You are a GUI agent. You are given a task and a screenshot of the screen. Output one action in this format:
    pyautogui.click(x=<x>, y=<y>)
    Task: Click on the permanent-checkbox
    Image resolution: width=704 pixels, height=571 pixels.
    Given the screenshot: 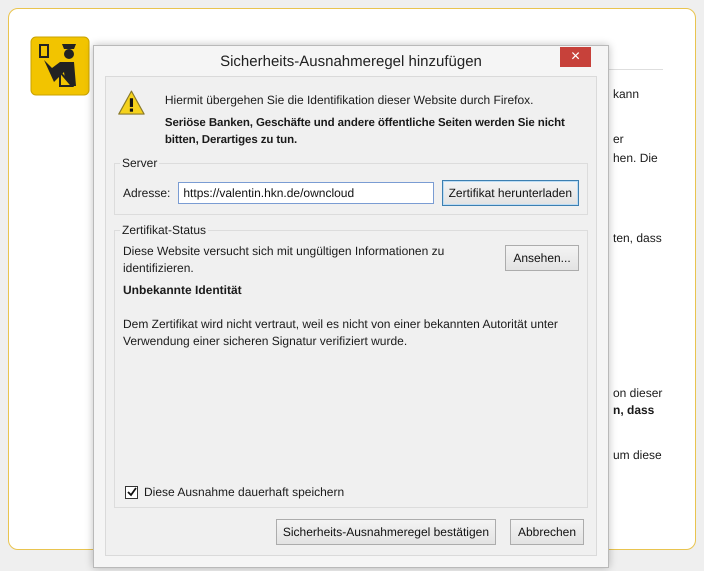 What is the action you would take?
    pyautogui.click(x=131, y=492)
    